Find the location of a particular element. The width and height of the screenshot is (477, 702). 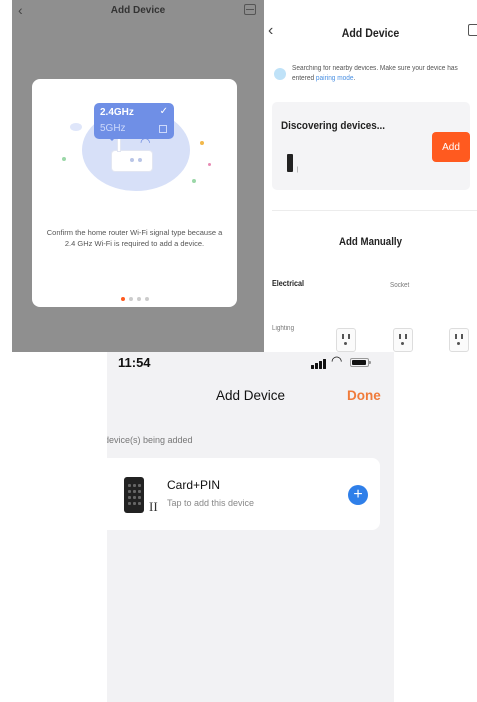

top-bar: ‹ Add Device is located at coordinates (138, 11).